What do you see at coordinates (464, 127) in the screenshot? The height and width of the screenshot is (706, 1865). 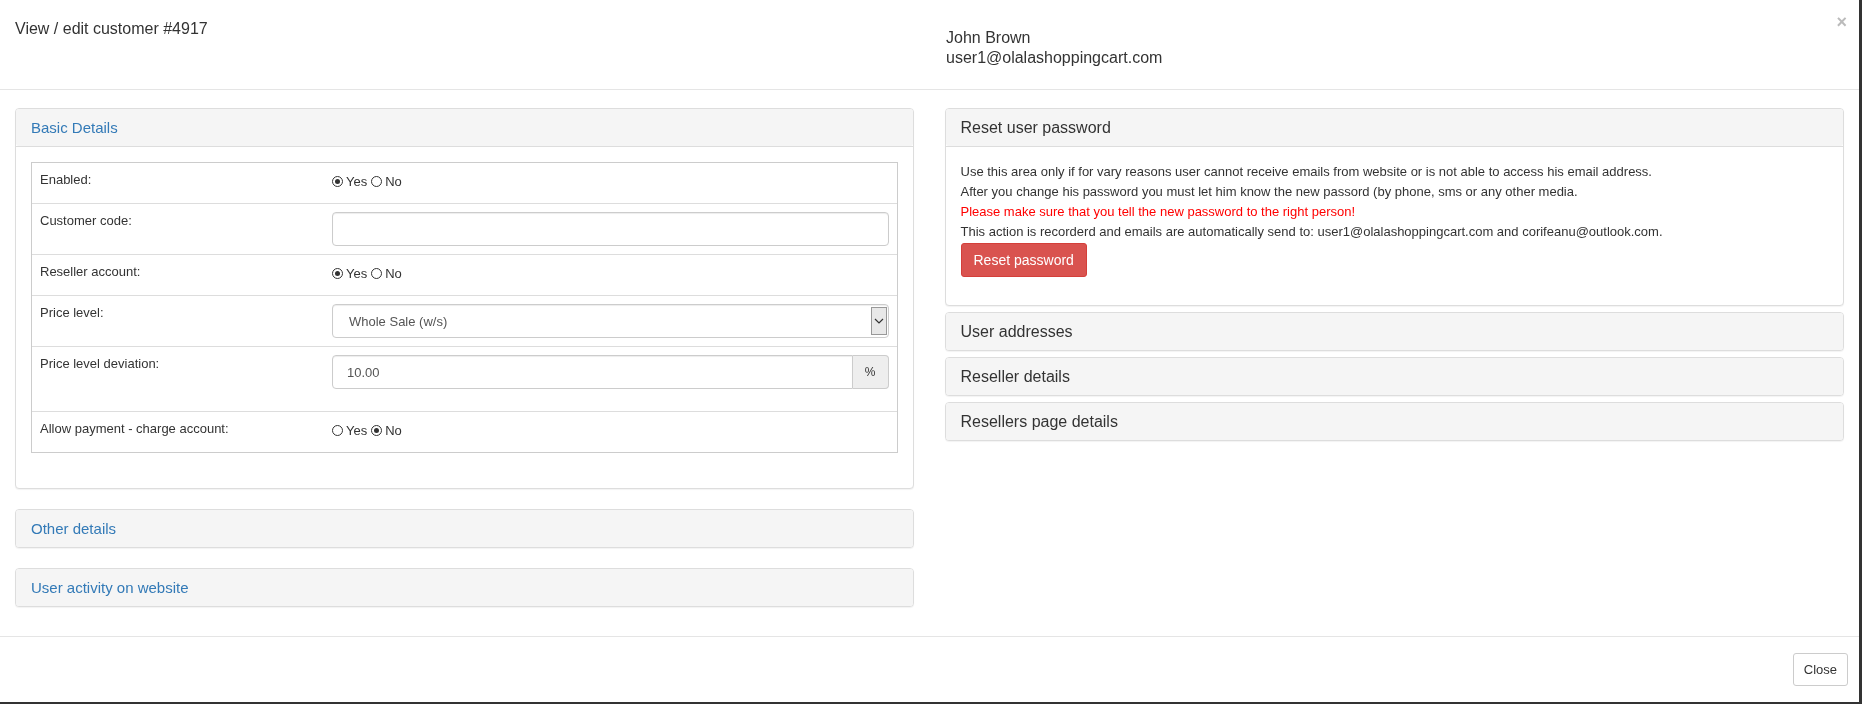 I see `panel-heading: Basic Details` at bounding box center [464, 127].